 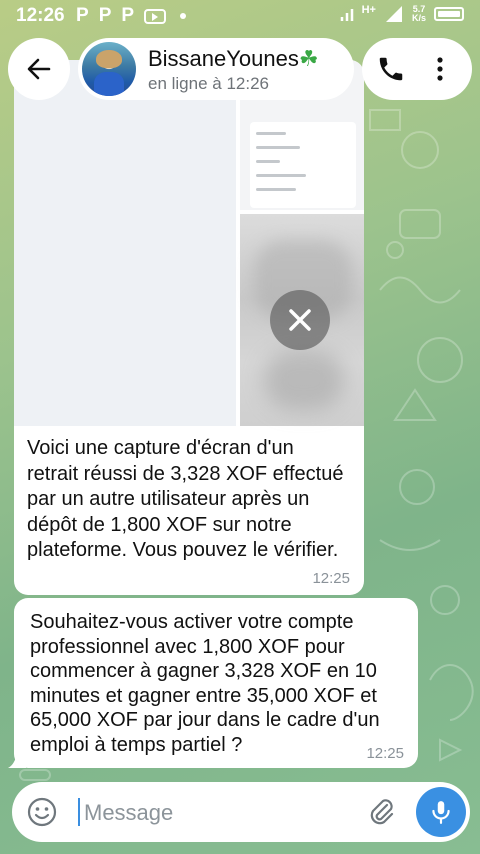 I want to click on network-speed: 5.7 K/s, so click(x=418, y=13).